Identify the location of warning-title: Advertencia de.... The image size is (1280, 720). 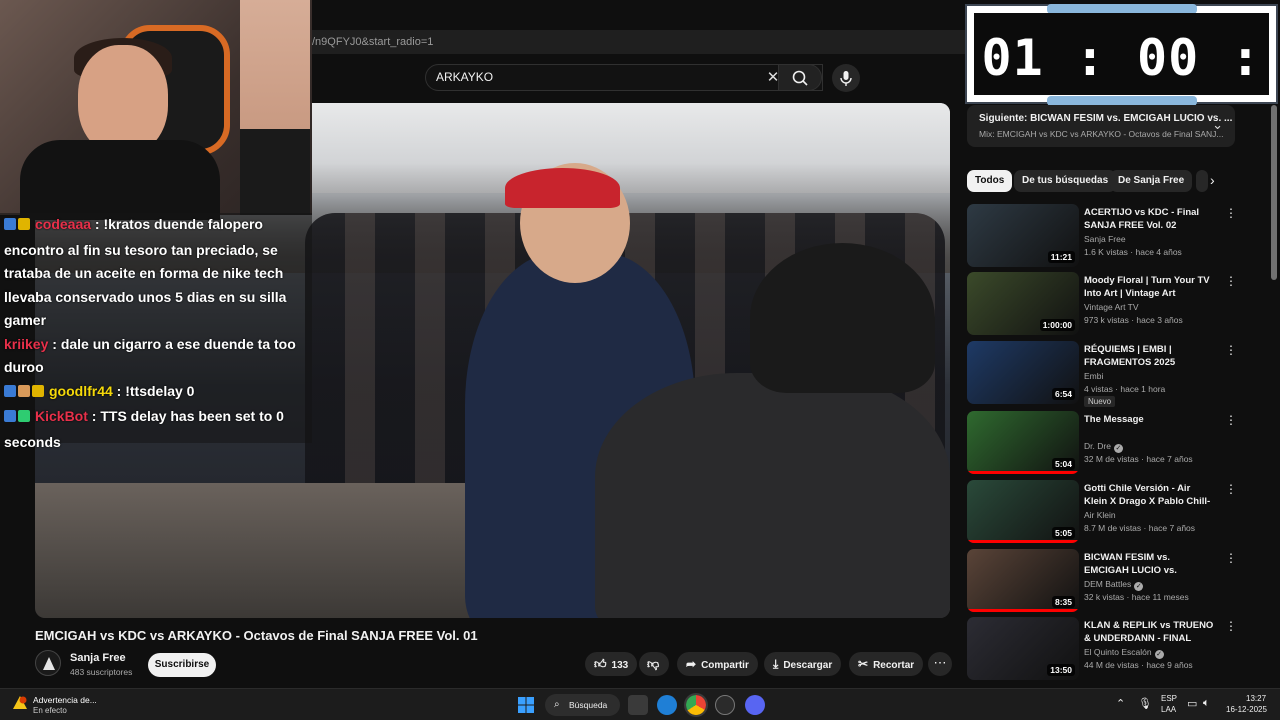
(65, 700).